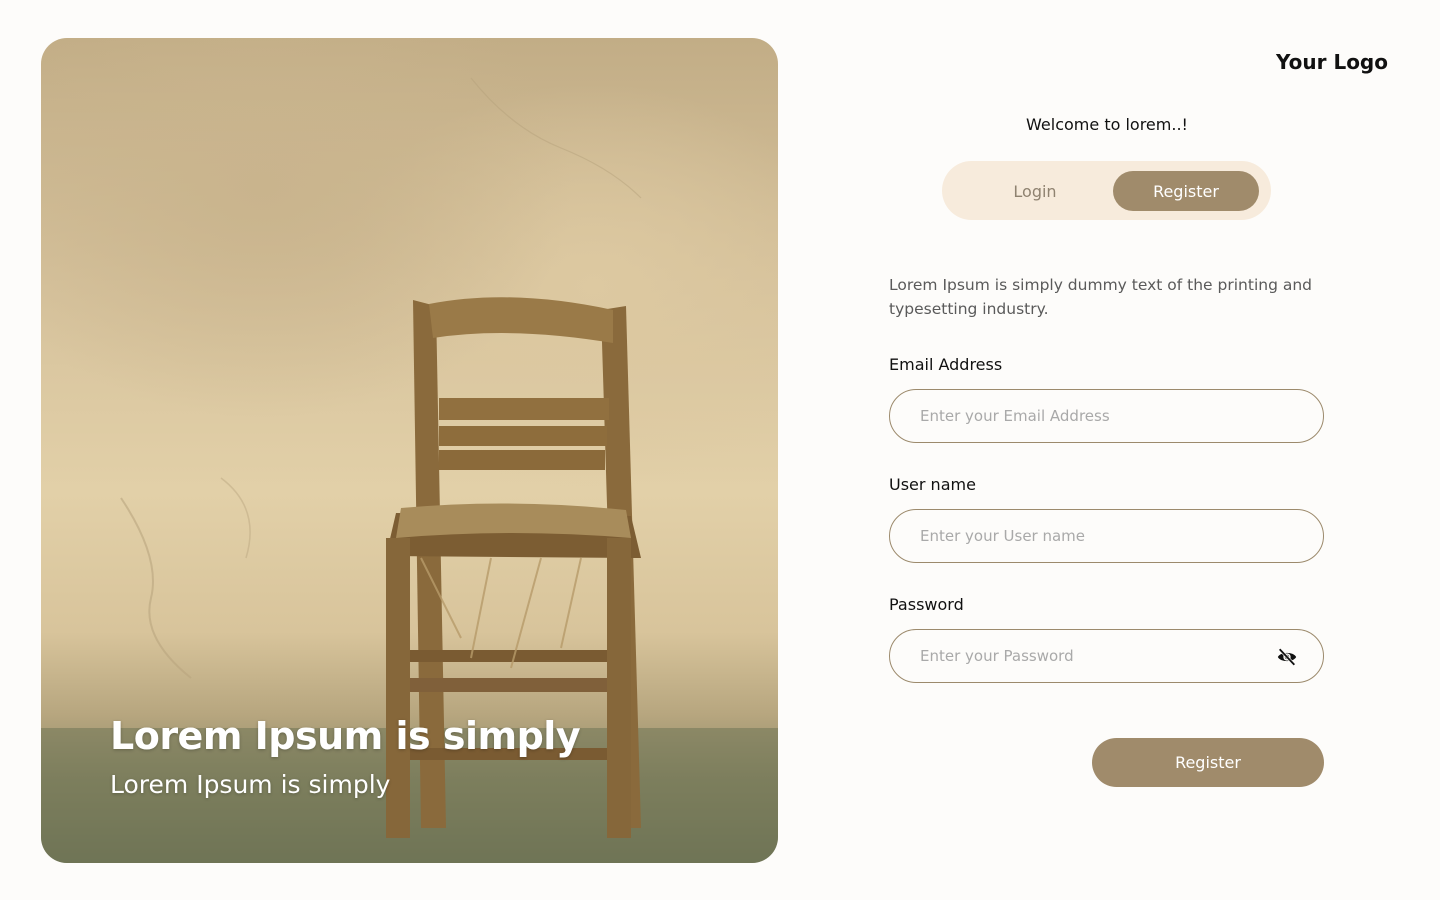 This screenshot has width=1440, height=900. I want to click on email-field, so click(1100, 416).